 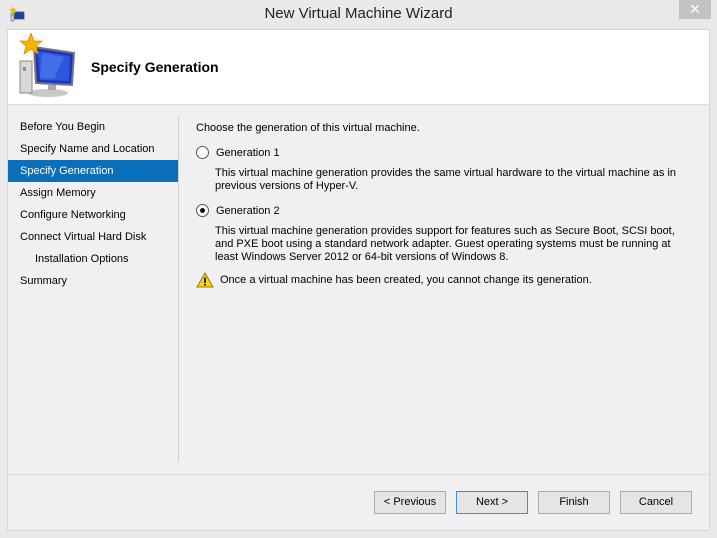 What do you see at coordinates (178, 289) in the screenshot?
I see `sidebar-divider` at bounding box center [178, 289].